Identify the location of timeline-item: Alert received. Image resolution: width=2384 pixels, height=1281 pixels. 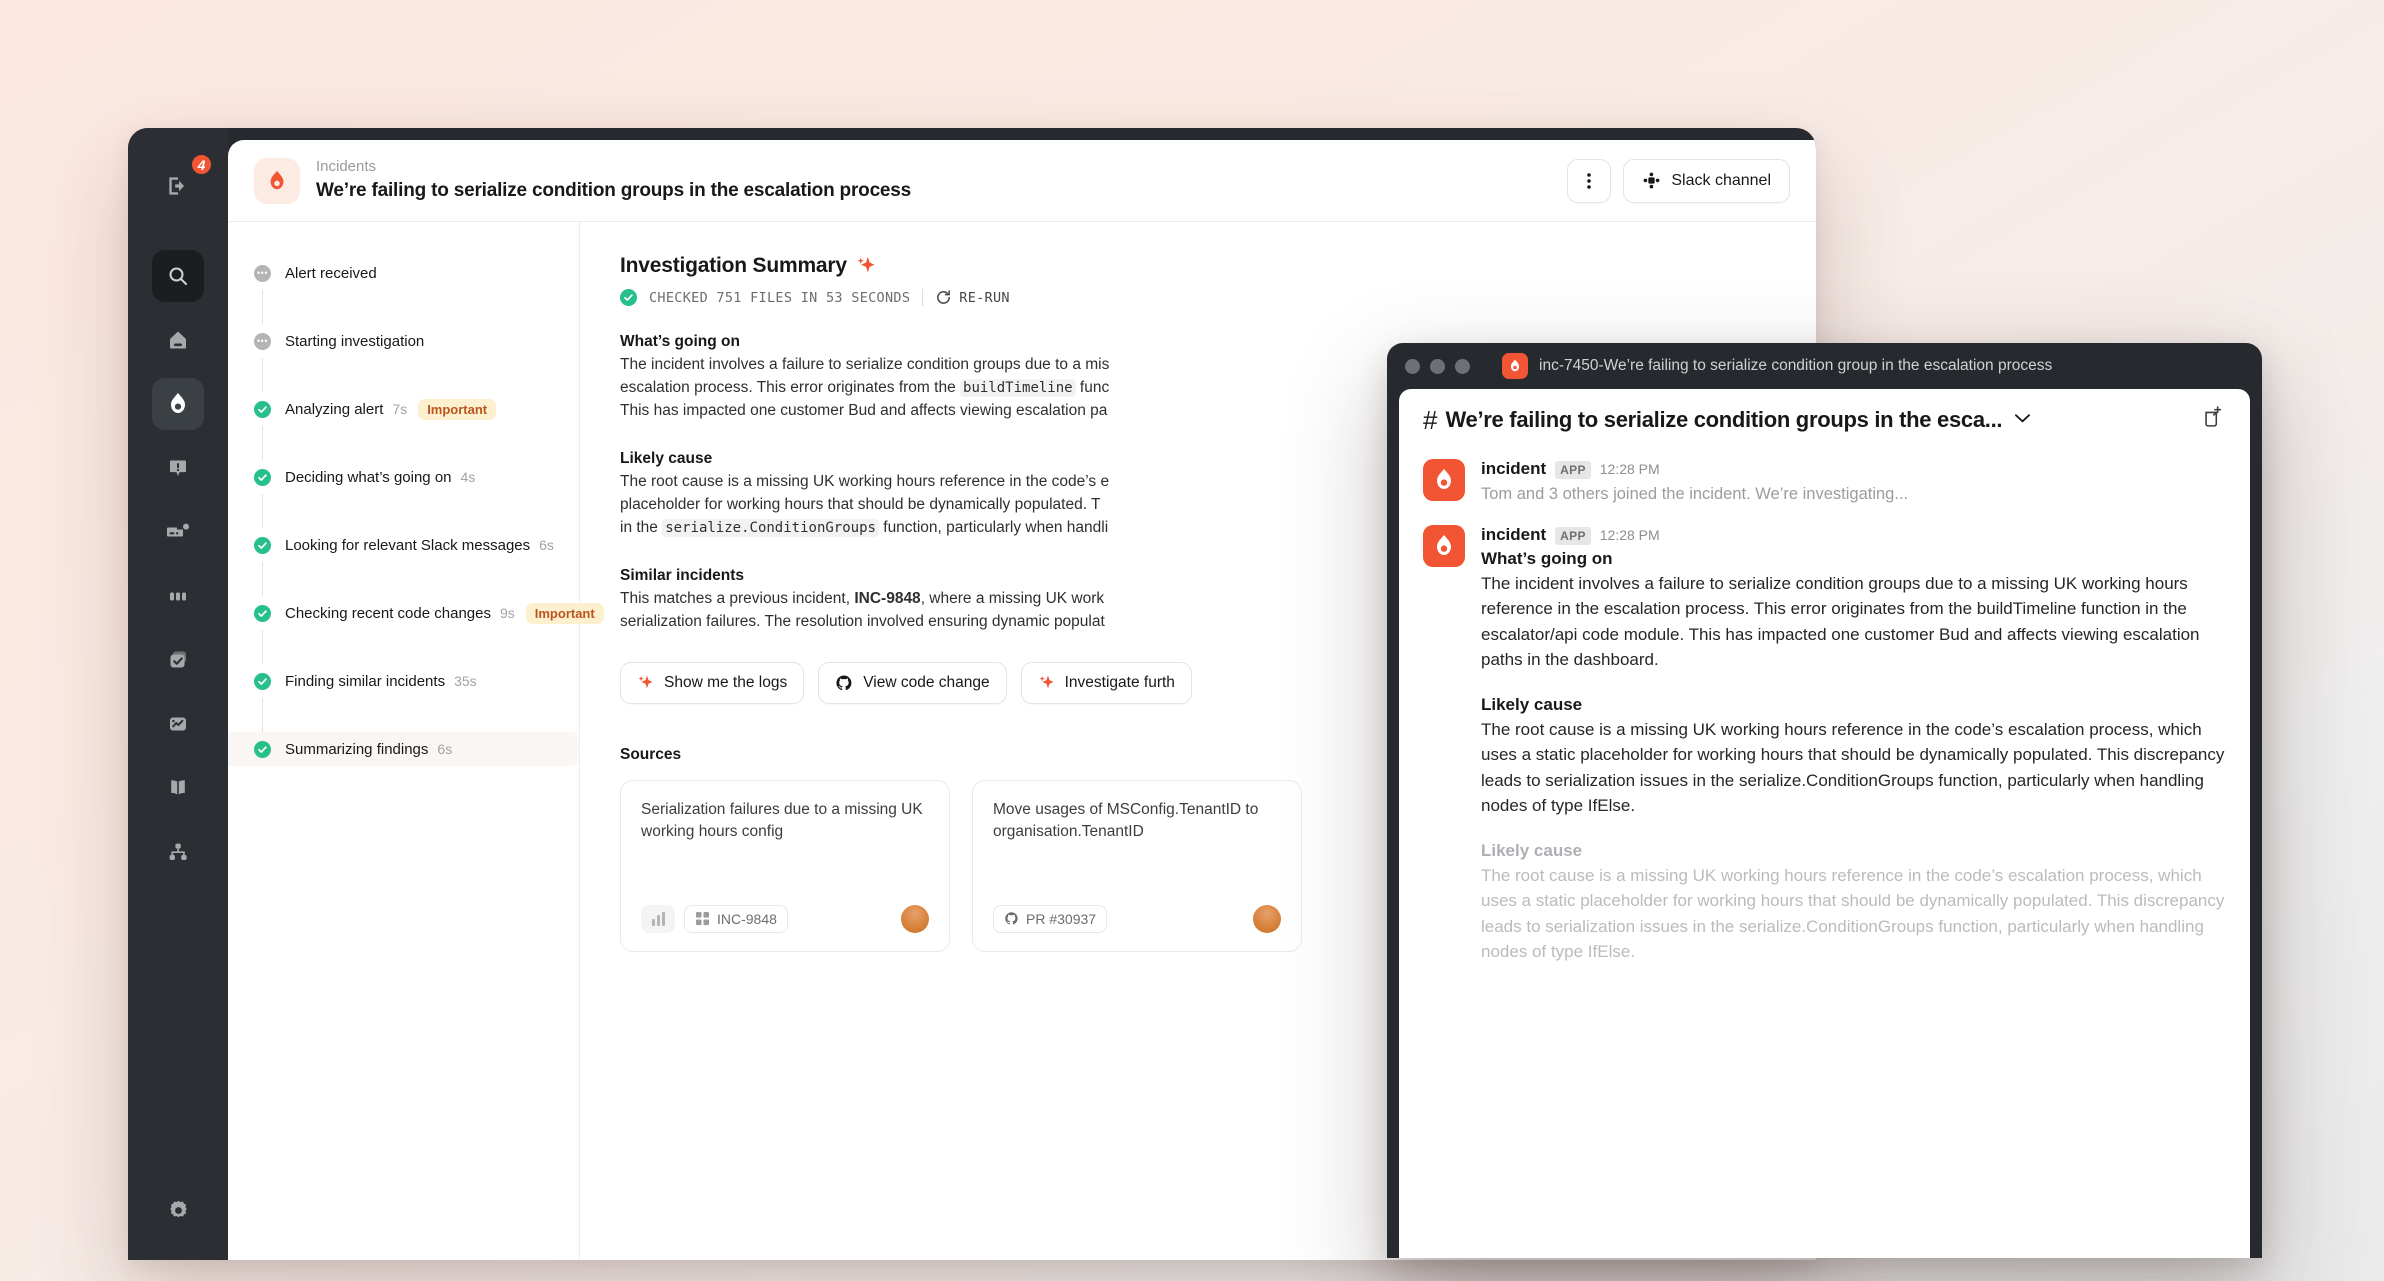
(403, 273).